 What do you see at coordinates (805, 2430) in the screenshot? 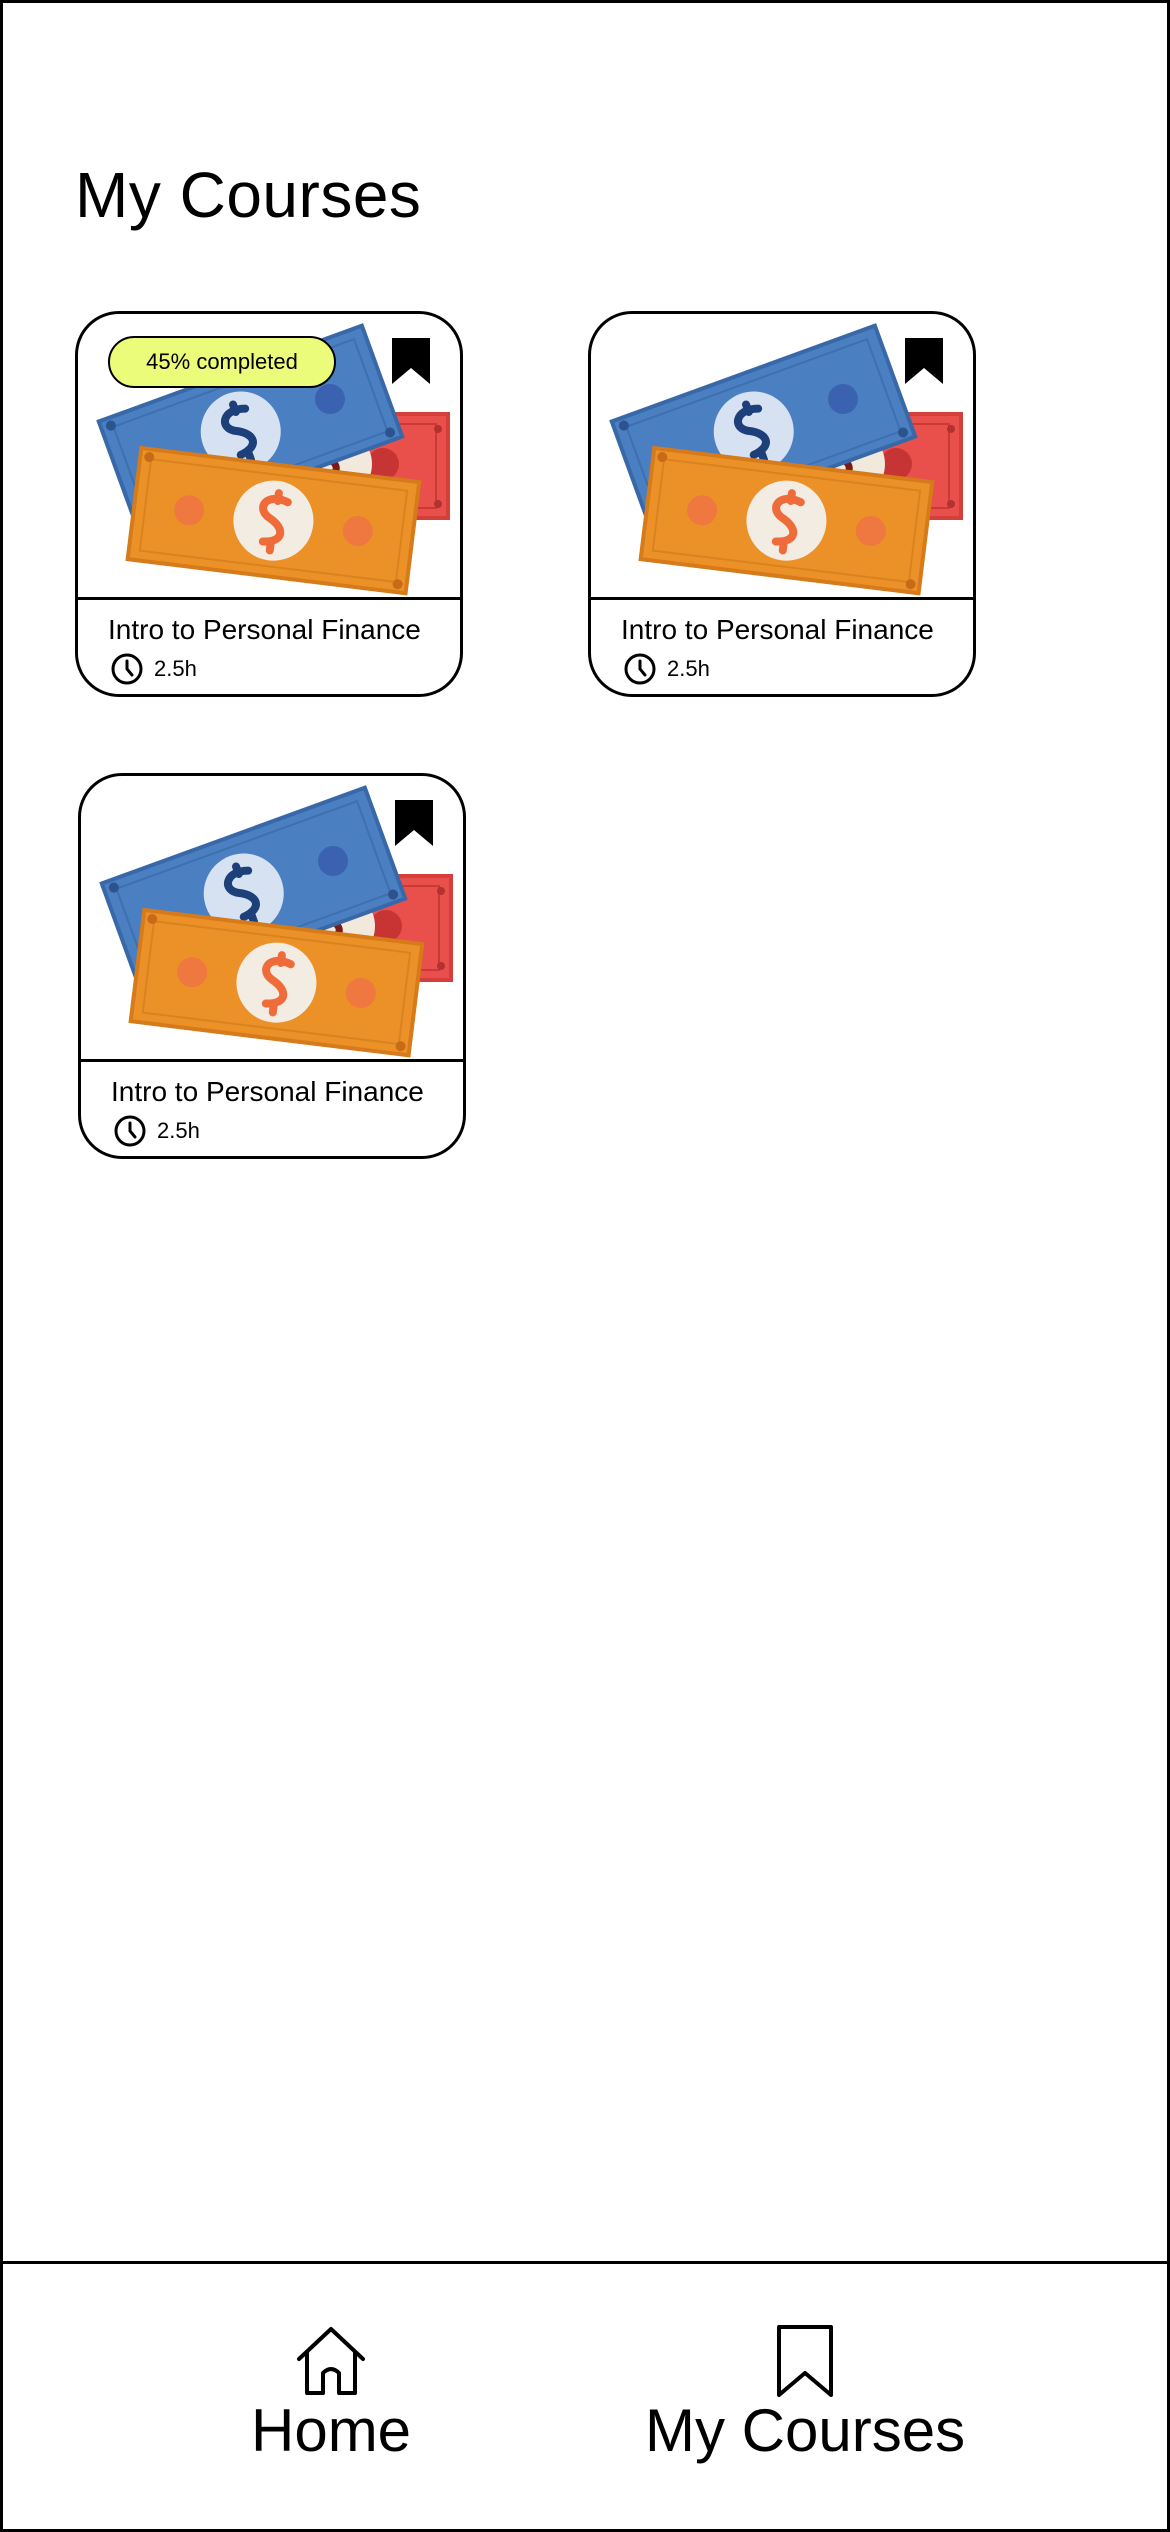
I see `nav-label-my-courses: My Courses` at bounding box center [805, 2430].